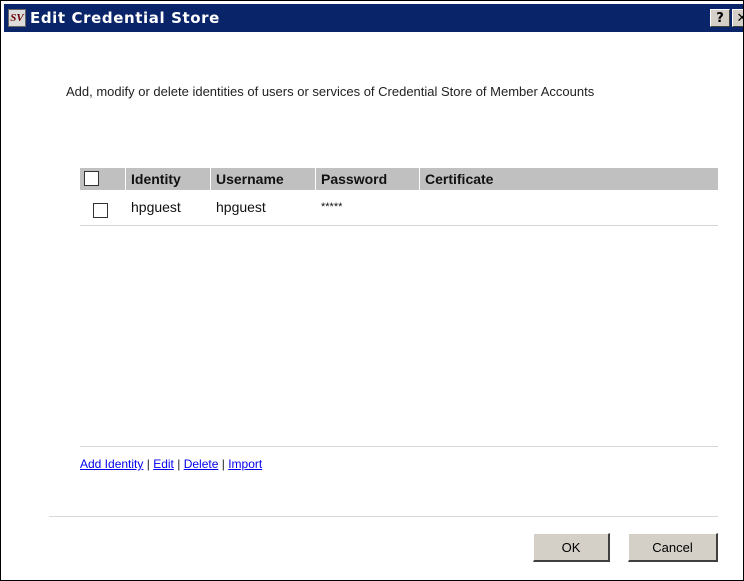  Describe the element at coordinates (367, 179) in the screenshot. I see `column-header-password: Password` at that location.